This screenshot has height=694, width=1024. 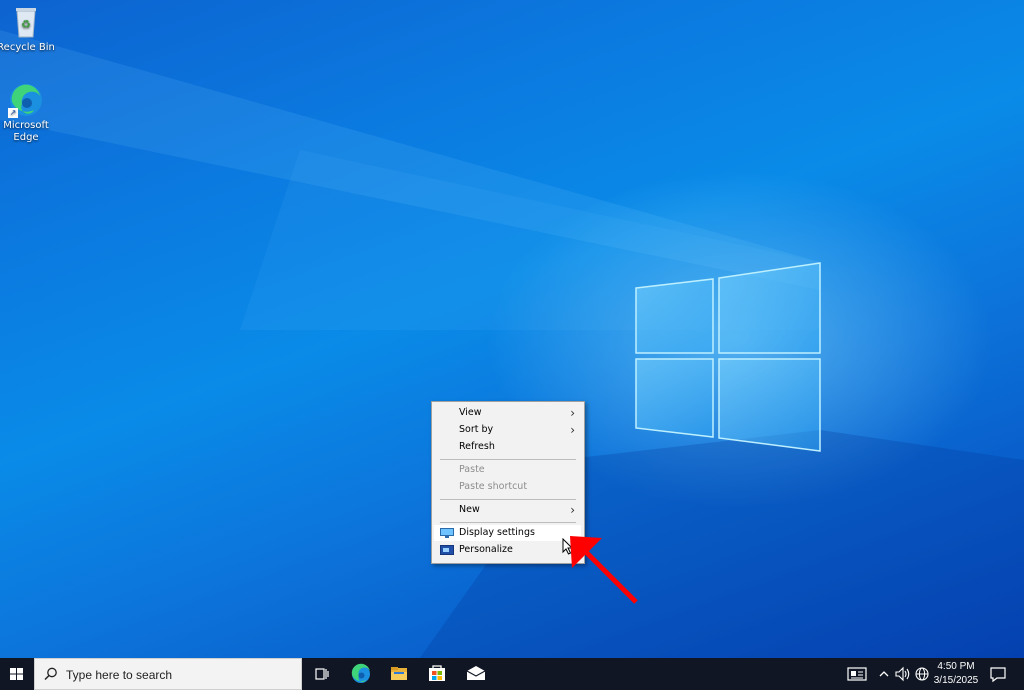 I want to click on task-view-button, so click(x=322, y=674).